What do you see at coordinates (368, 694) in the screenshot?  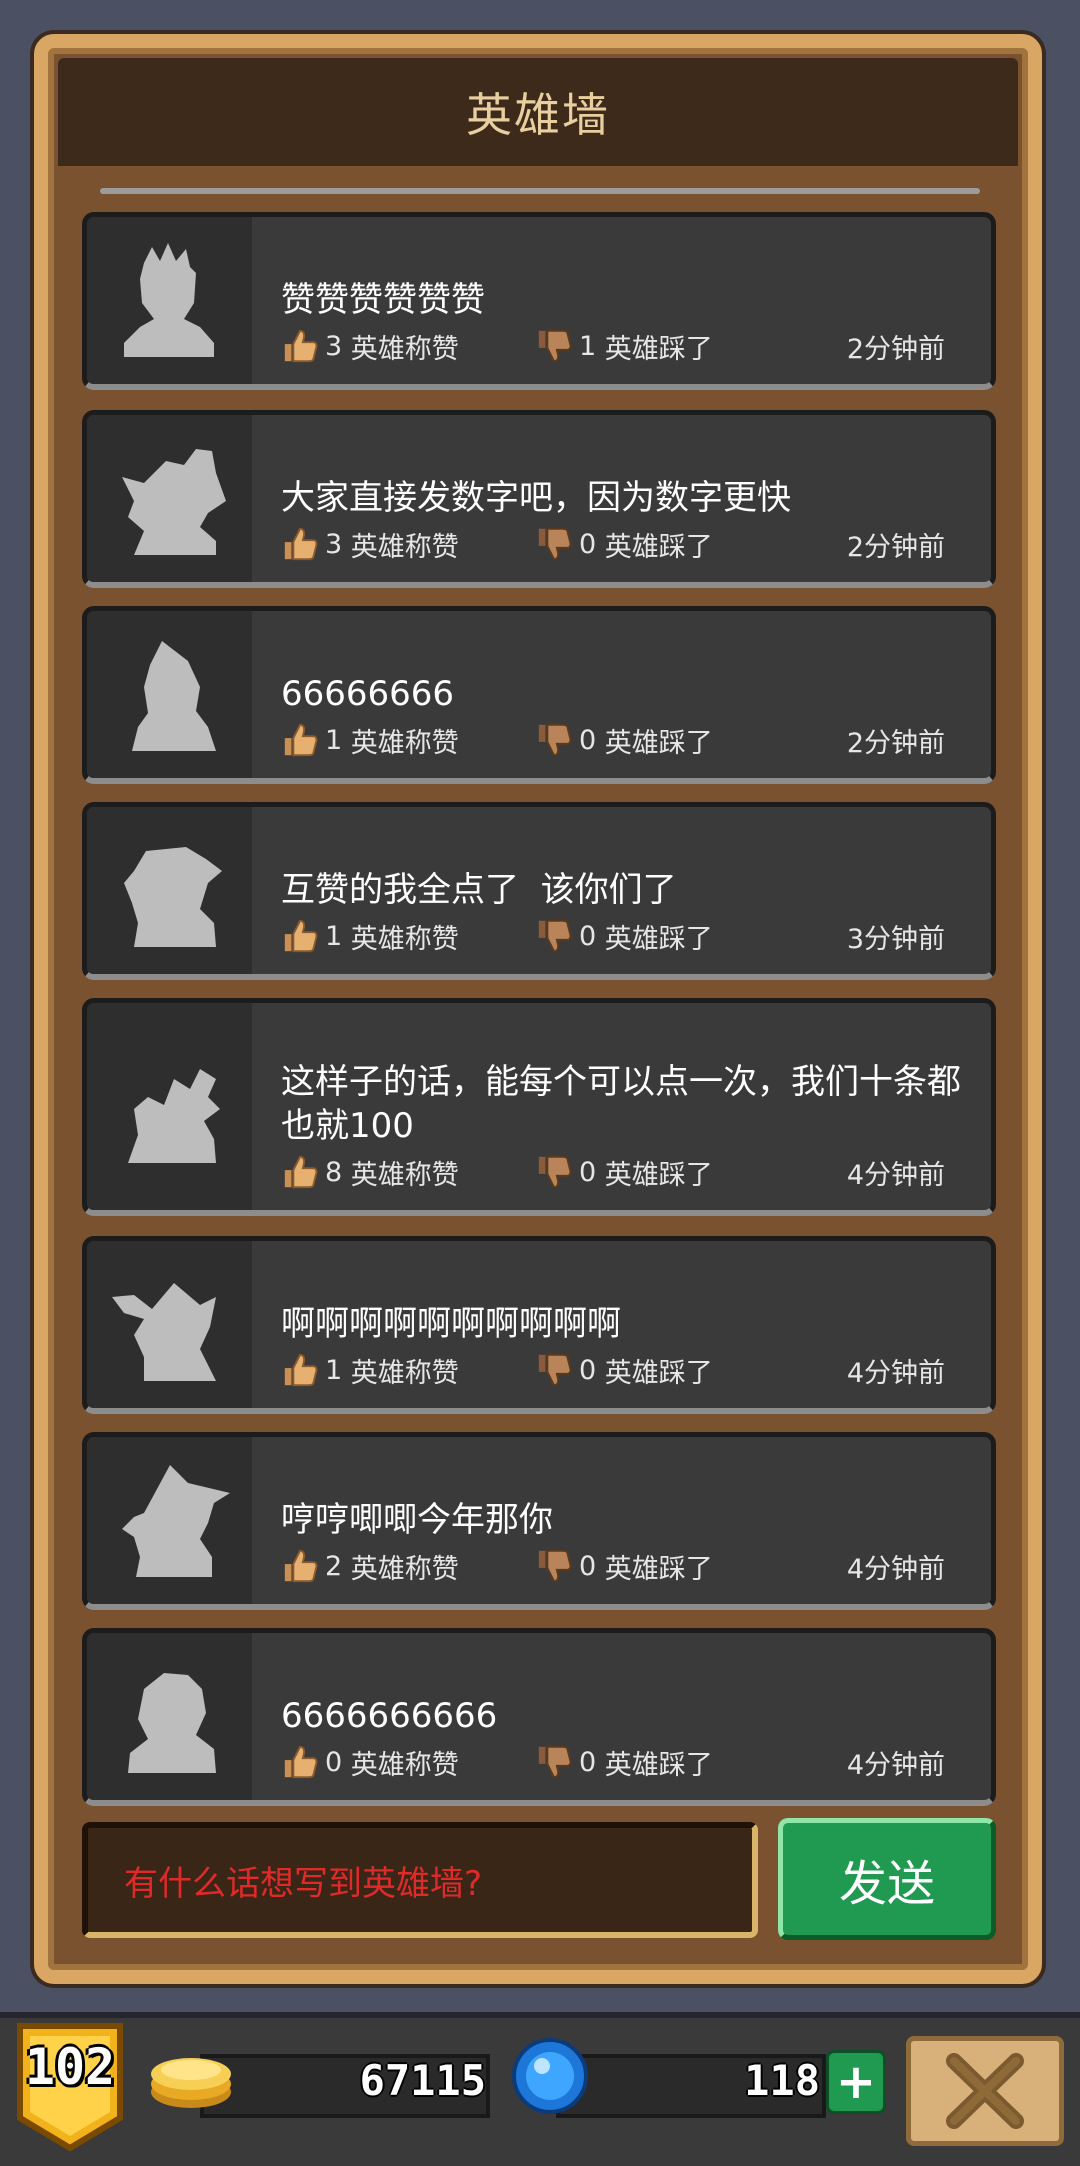 I see `post-message: 66666666` at bounding box center [368, 694].